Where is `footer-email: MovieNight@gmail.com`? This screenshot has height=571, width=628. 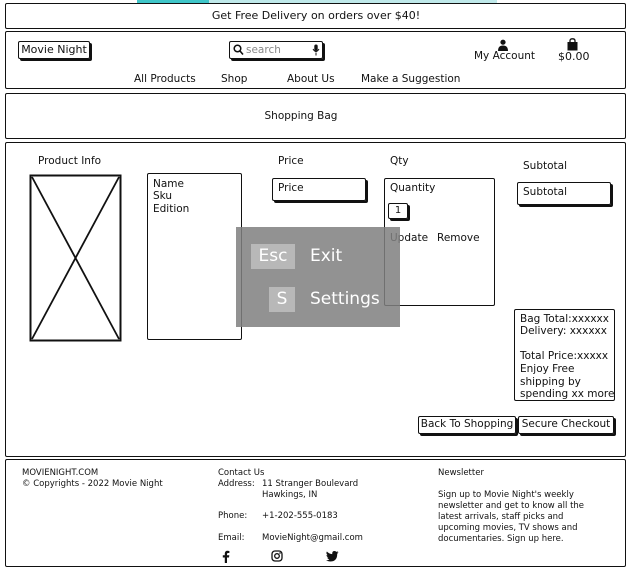 footer-email: MovieNight@gmail.com is located at coordinates (312, 538).